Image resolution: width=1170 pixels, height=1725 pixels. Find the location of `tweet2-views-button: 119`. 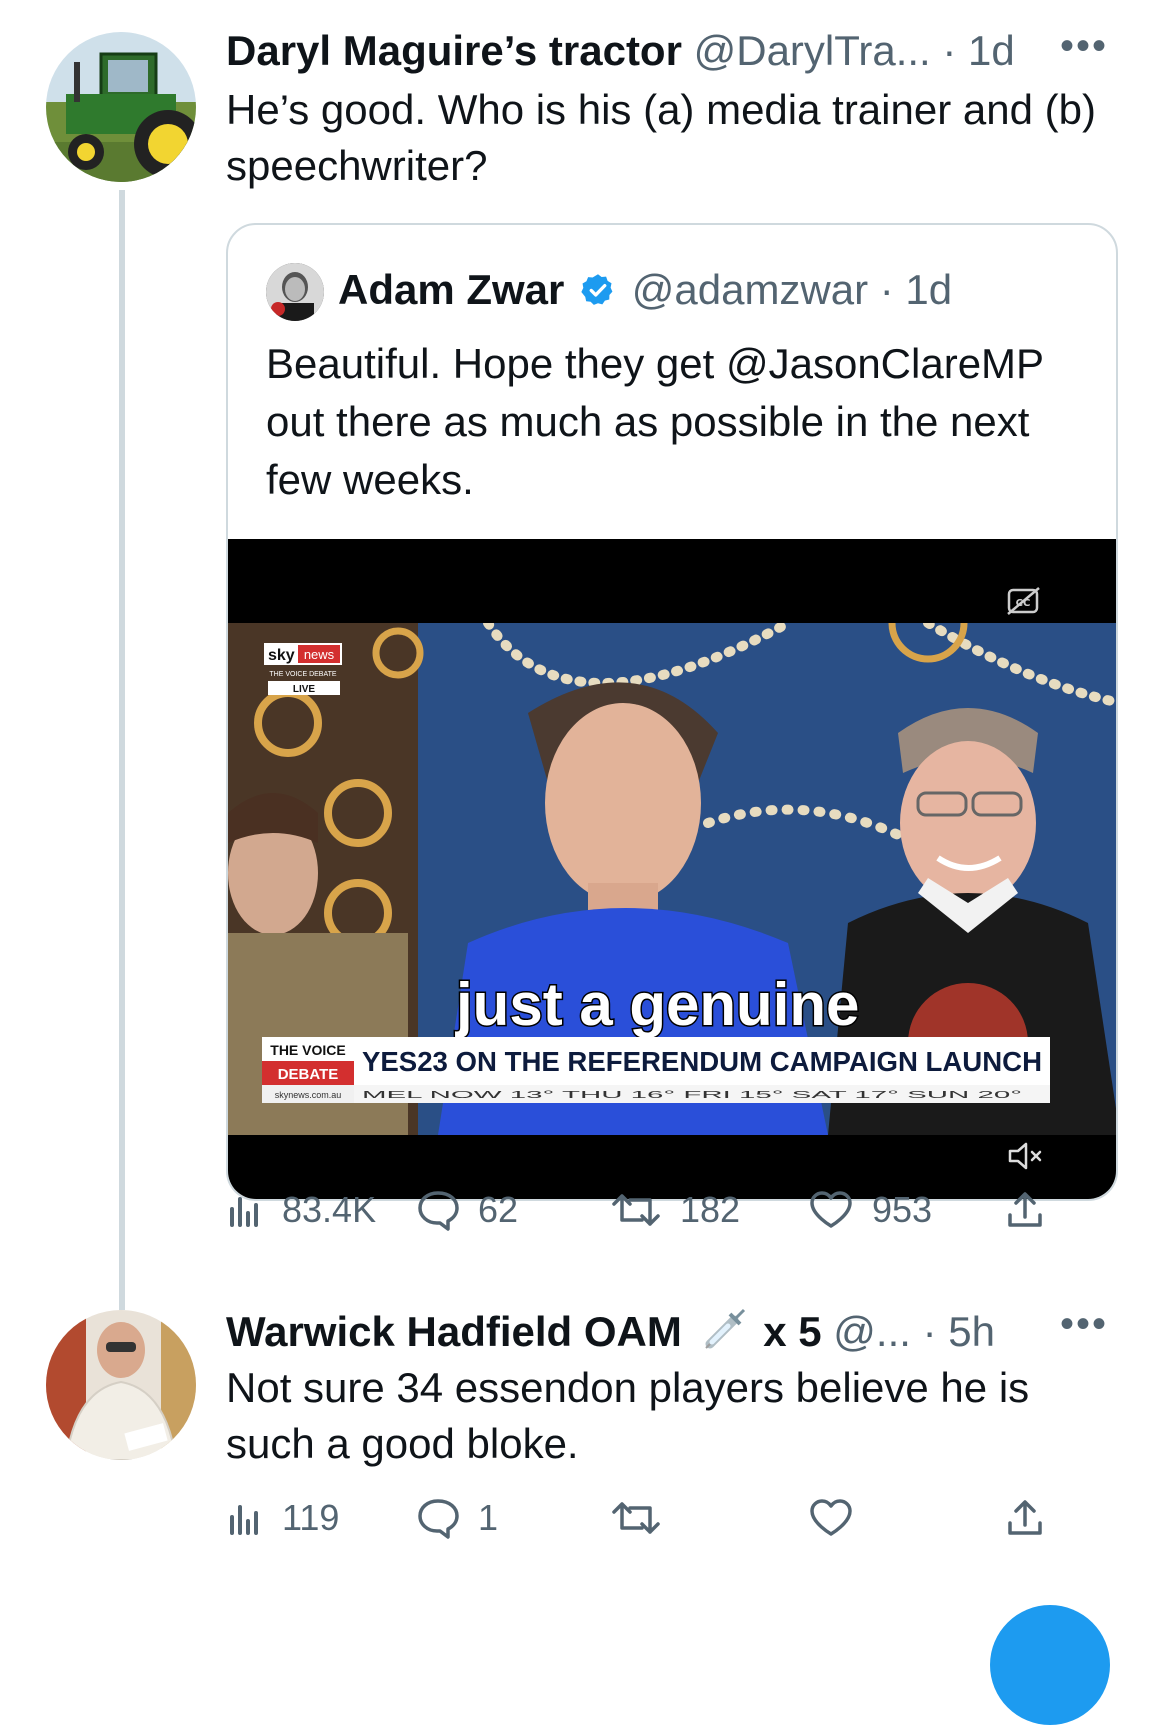

tweet2-views-button: 119 is located at coordinates (282, 1518).